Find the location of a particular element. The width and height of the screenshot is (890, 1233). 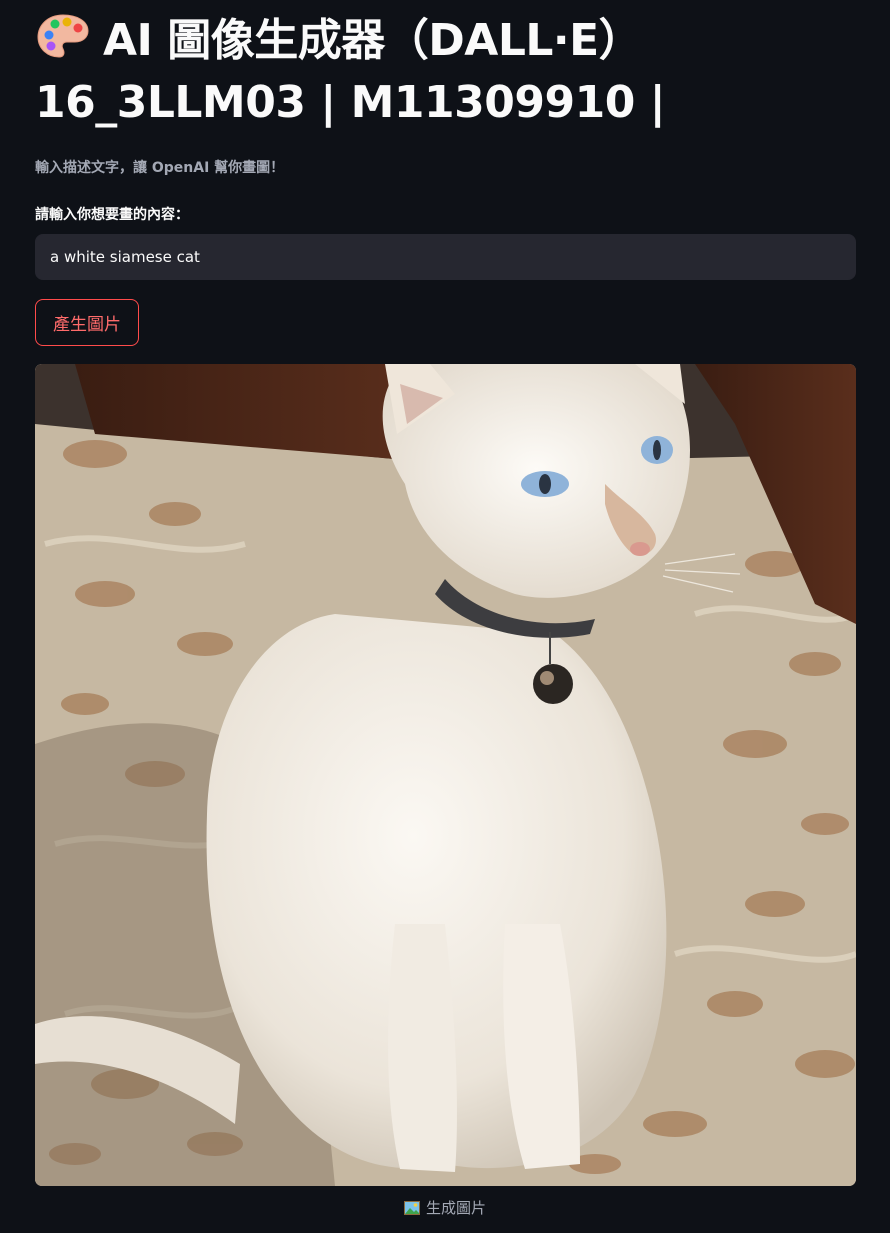

prompt-label: 請輸入你想要畫的內容： is located at coordinates (112, 215).